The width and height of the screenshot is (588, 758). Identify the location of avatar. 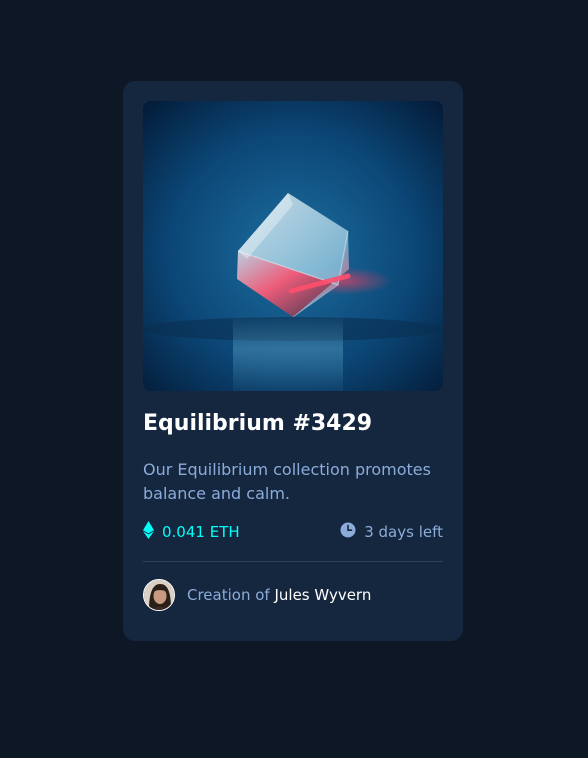
(159, 595).